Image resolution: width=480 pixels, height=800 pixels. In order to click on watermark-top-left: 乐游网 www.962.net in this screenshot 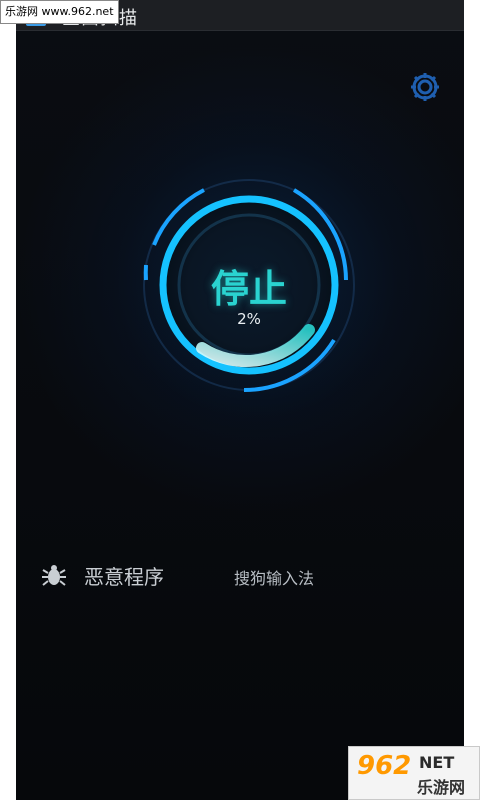, I will do `click(59, 12)`.